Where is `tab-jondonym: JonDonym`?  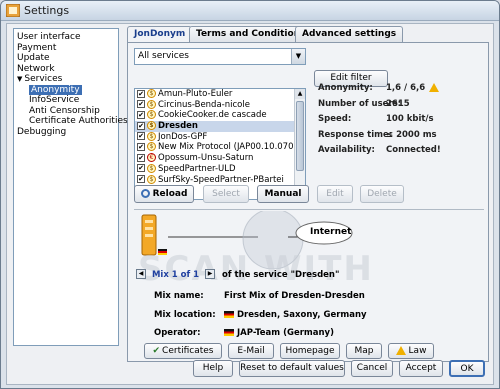
tab-jondonym: JonDonym is located at coordinates (160, 34).